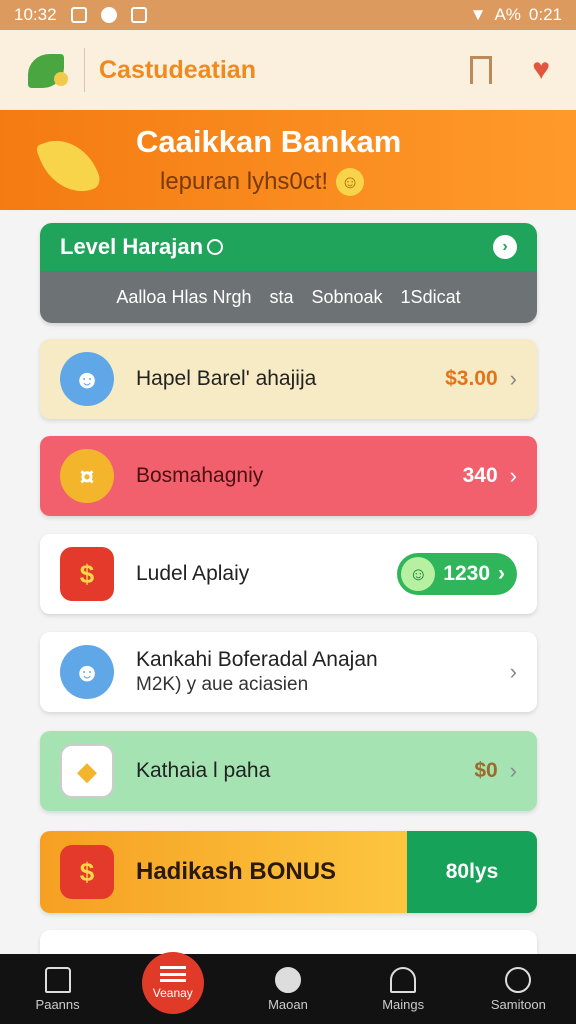  I want to click on card-label: Kathaia l paha, so click(203, 770).